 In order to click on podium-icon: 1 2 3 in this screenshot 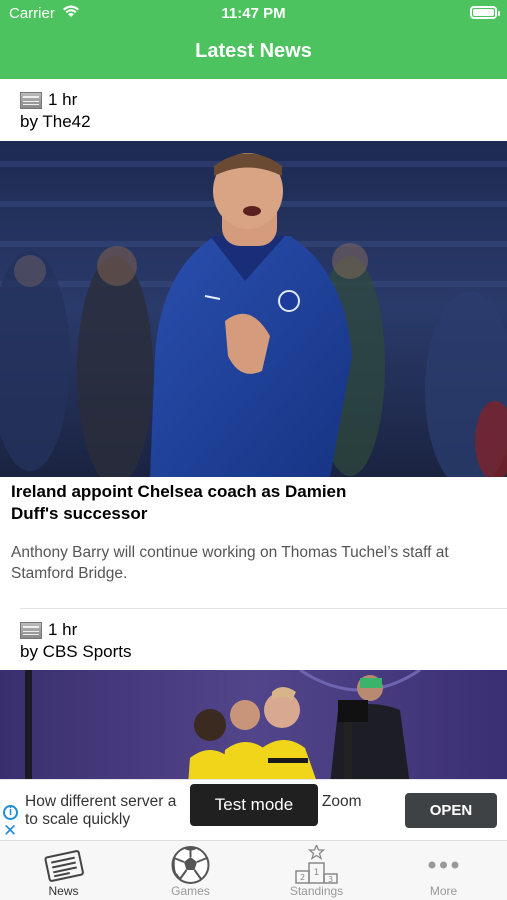, I will do `click(316, 864)`.